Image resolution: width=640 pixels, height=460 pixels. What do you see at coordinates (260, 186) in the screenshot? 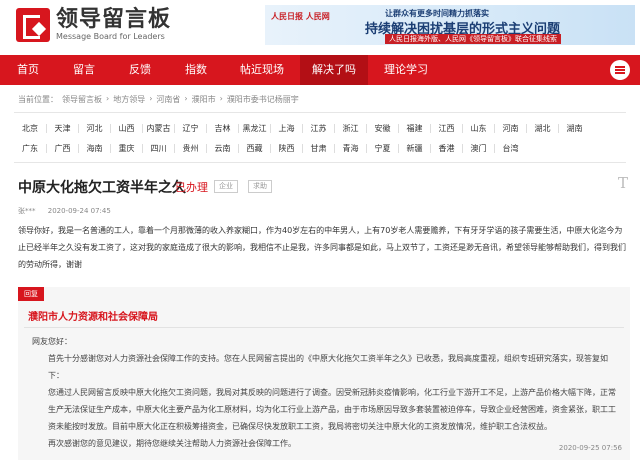
I see `tag-help: 求助` at bounding box center [260, 186].